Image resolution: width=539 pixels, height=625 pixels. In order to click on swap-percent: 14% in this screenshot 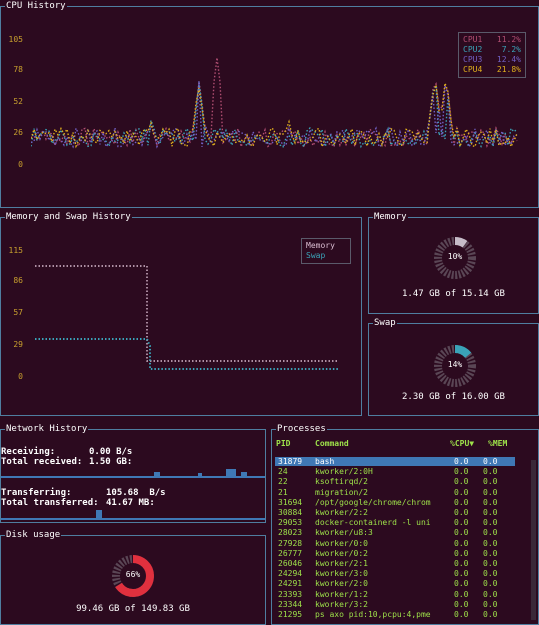, I will do `click(455, 364)`.